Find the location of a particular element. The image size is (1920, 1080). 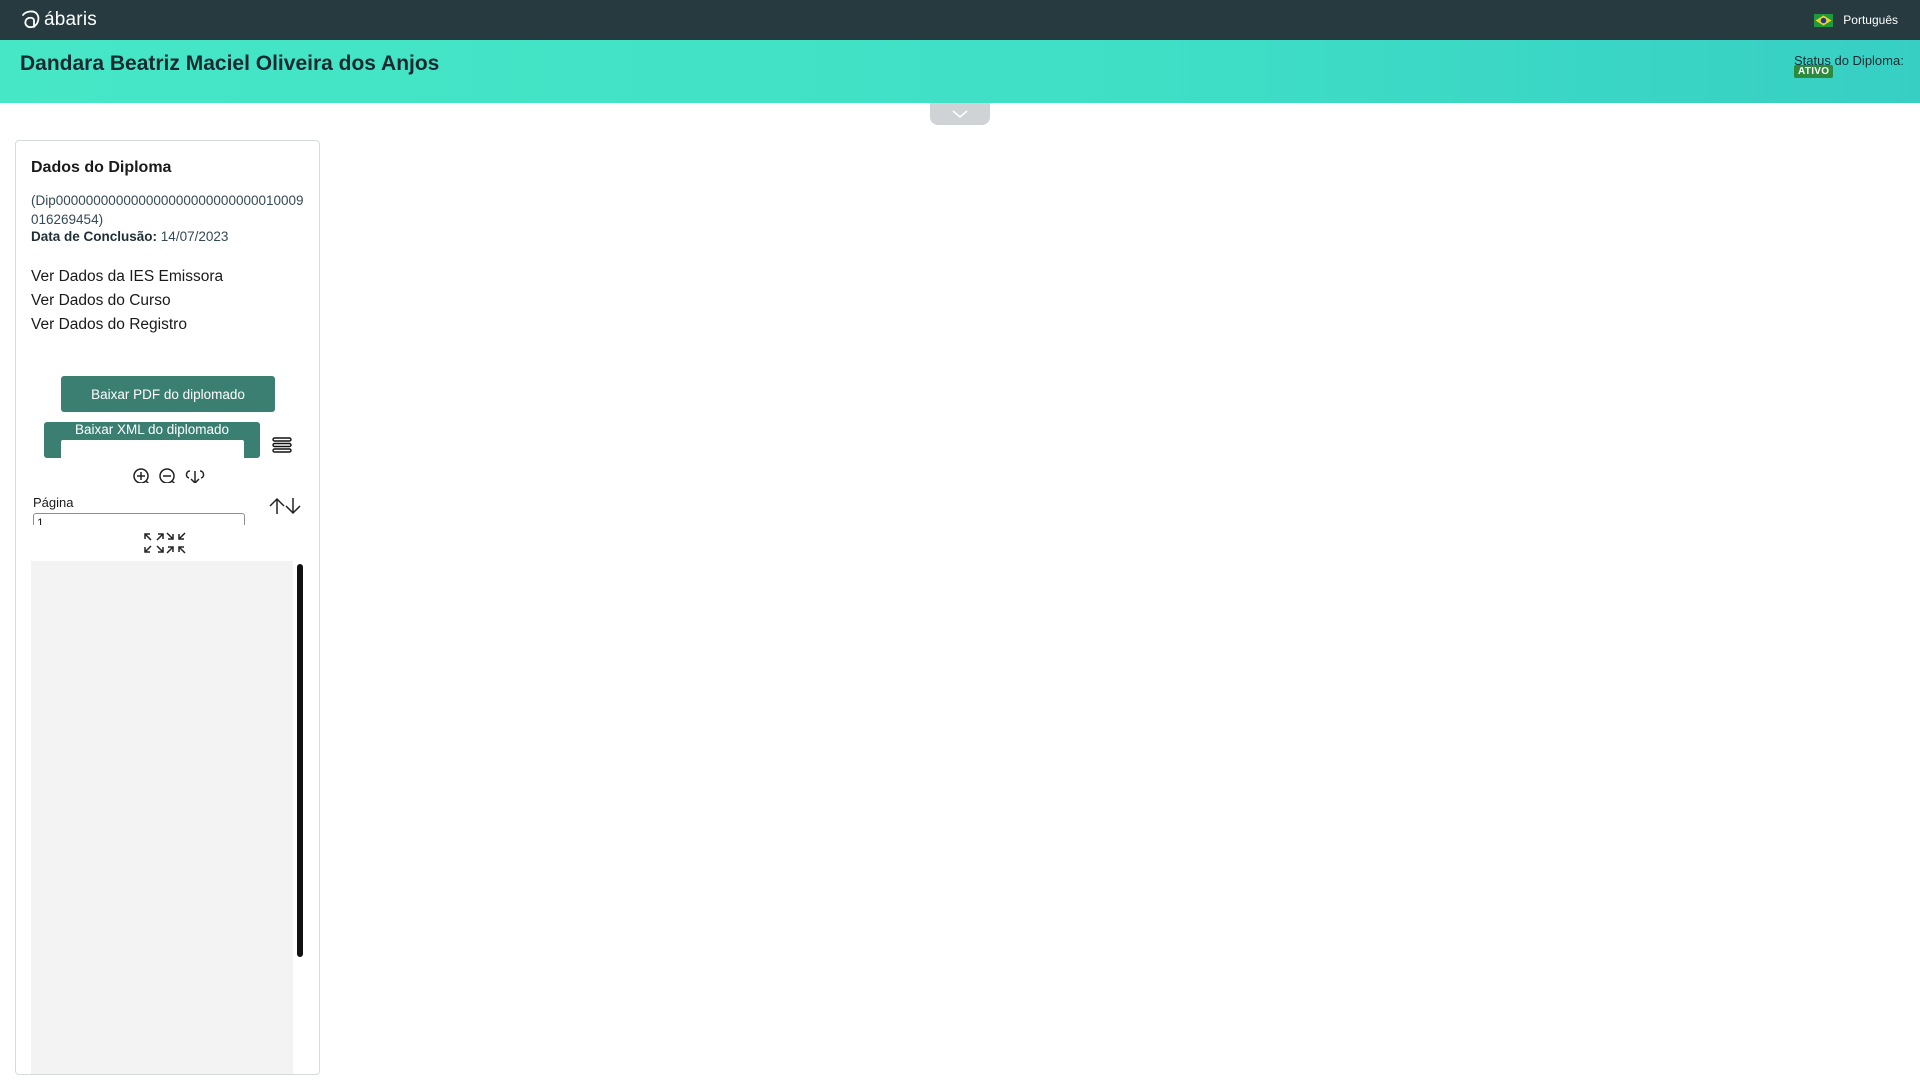

document-viewer is located at coordinates (162, 817).